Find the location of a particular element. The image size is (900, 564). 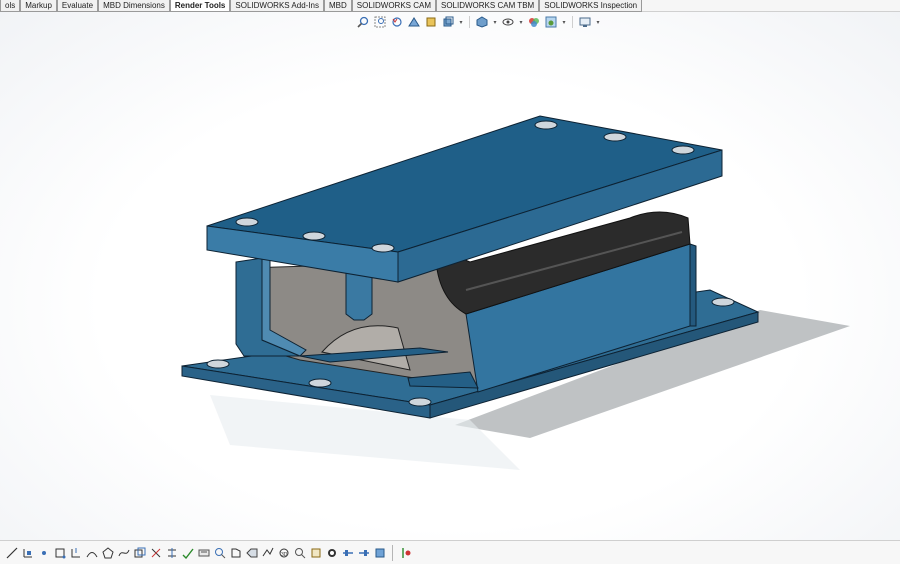

tab-tools: ols is located at coordinates (10, 6).